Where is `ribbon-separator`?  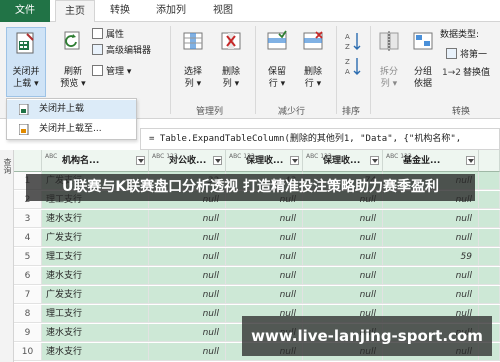 ribbon-separator is located at coordinates (336, 70).